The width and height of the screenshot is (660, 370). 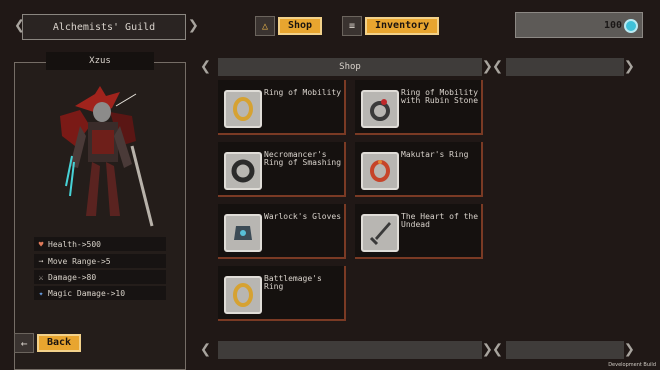 I want to click on footer-prev-page-icon: ❮, so click(x=497, y=350).